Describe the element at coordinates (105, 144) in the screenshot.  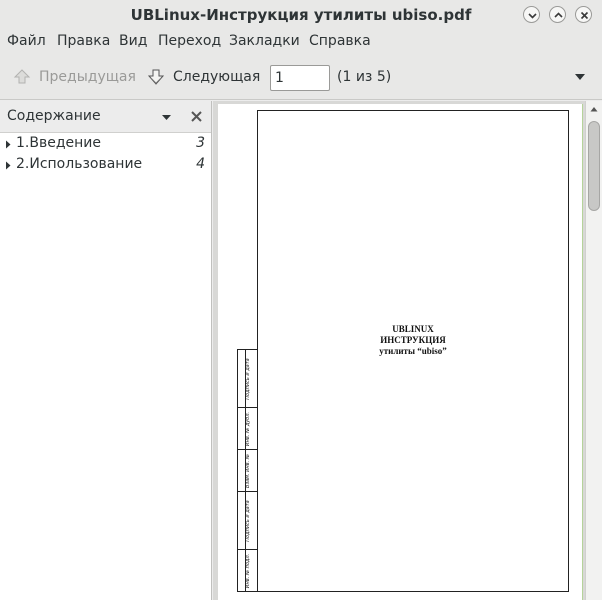
I see `toc-item-introduction: 1.Введение 3` at that location.